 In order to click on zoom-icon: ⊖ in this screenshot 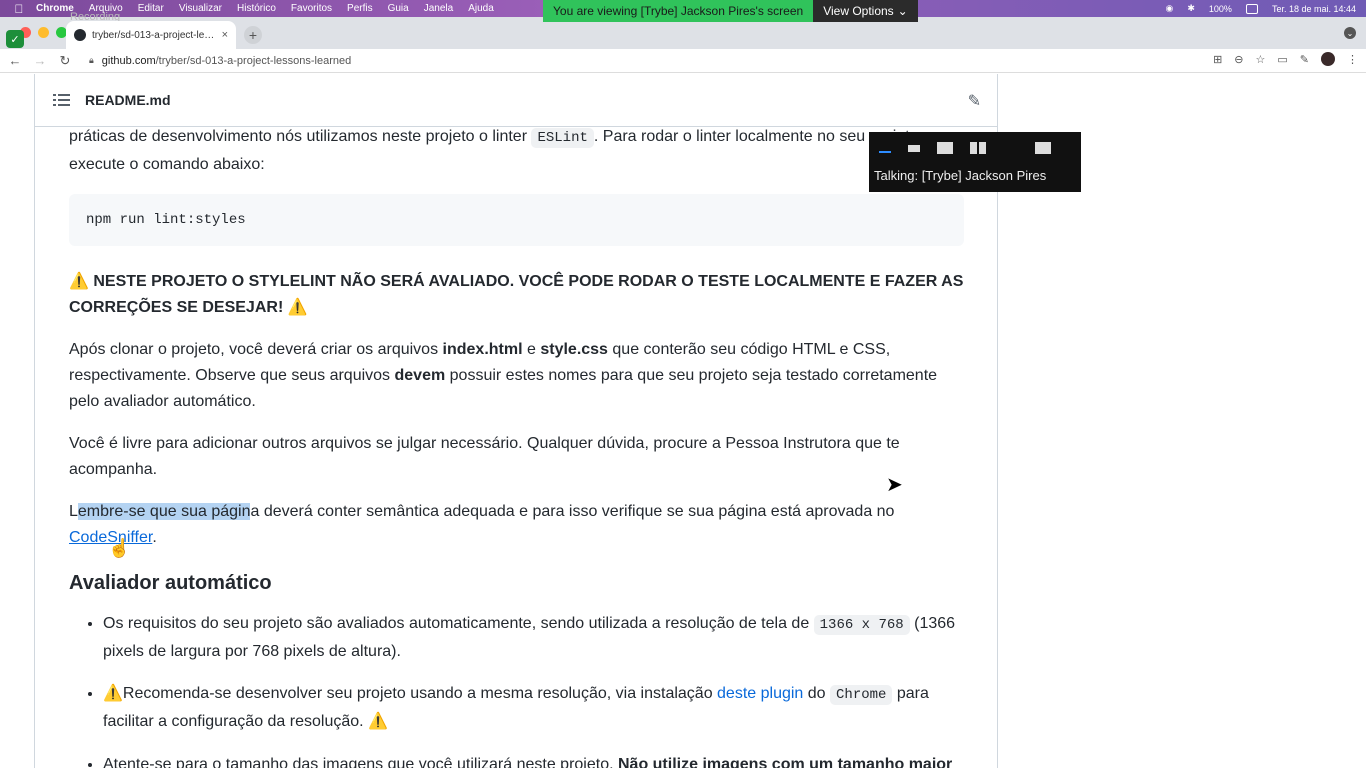, I will do `click(1238, 59)`.